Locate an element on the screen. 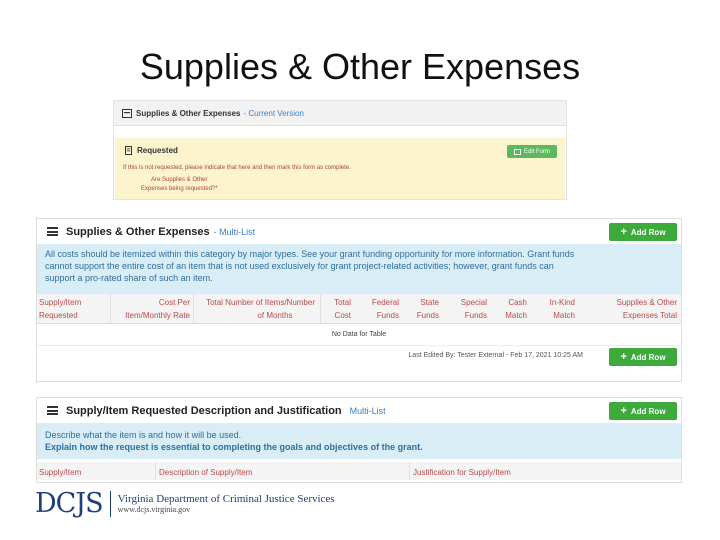 This screenshot has width=720, height=540. logo-abbr: DCJS is located at coordinates (69, 503).